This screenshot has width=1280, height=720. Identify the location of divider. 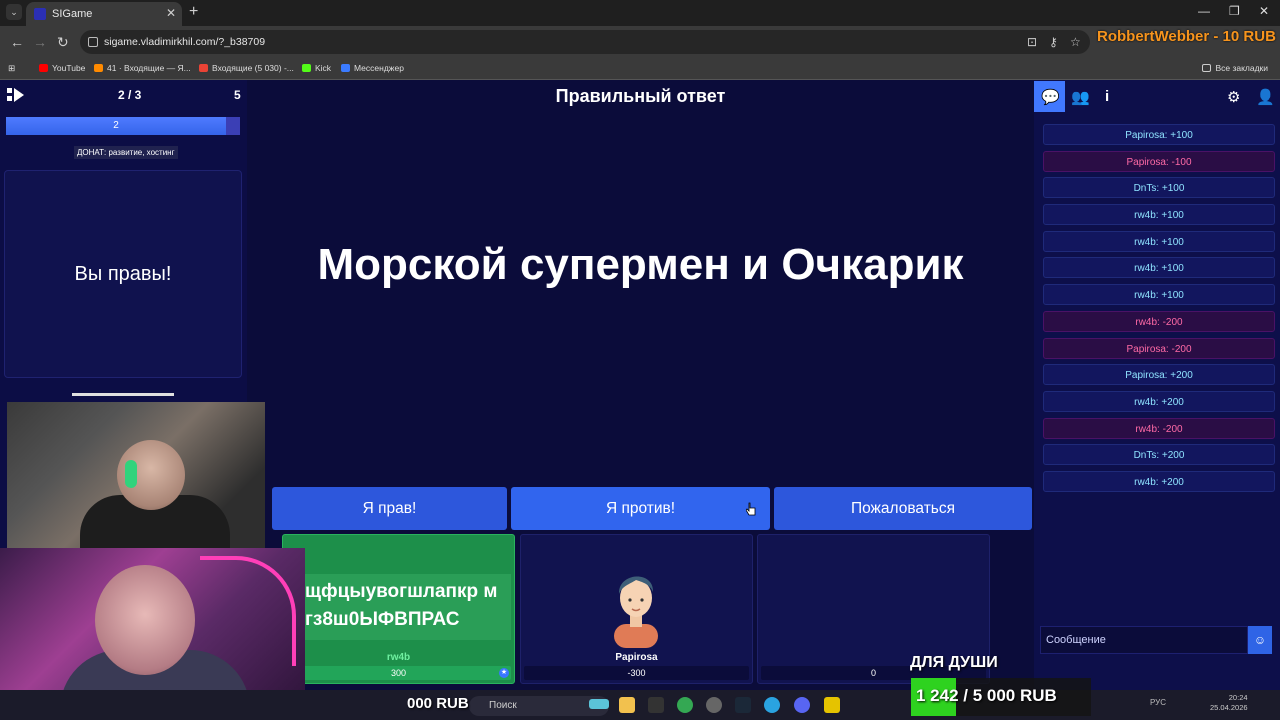
(123, 394).